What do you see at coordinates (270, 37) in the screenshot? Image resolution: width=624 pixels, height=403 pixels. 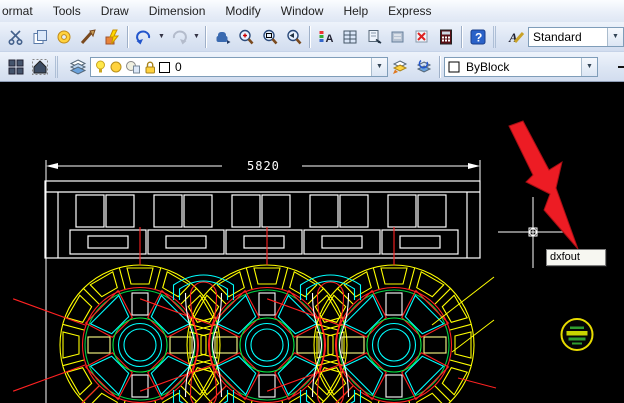 I see `zoom-window-icon` at bounding box center [270, 37].